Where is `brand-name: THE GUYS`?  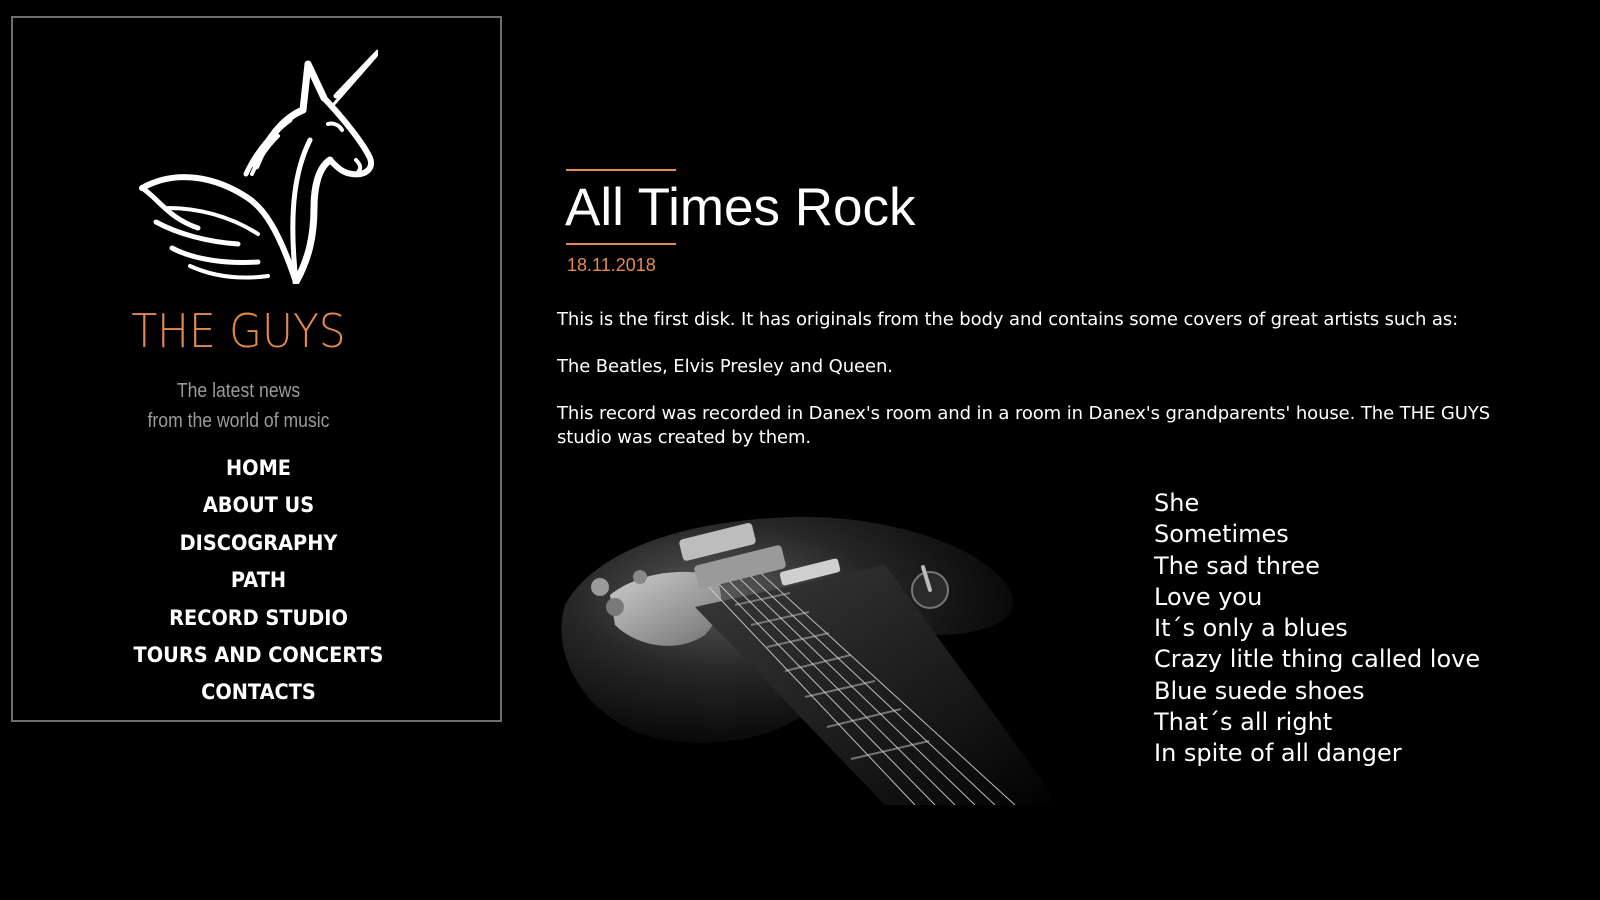 brand-name: THE GUYS is located at coordinates (239, 331).